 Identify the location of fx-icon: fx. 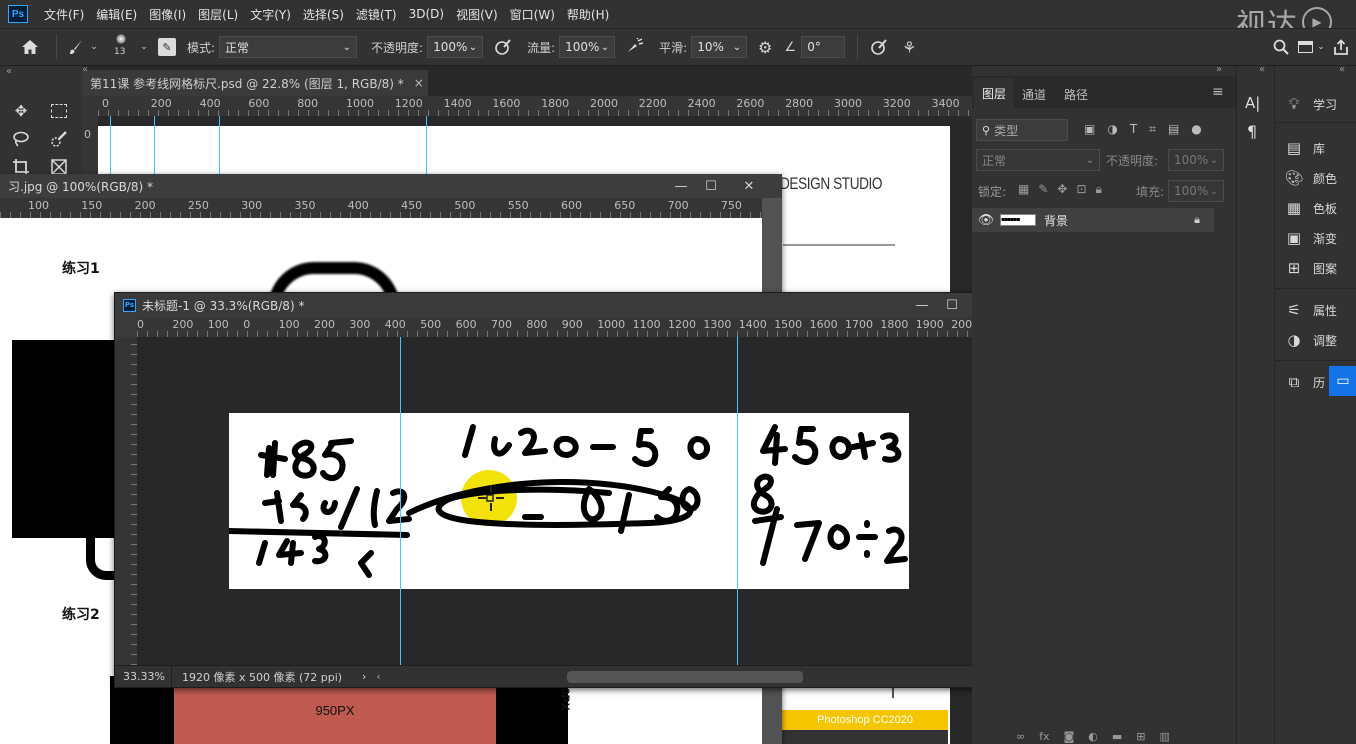
(1044, 737).